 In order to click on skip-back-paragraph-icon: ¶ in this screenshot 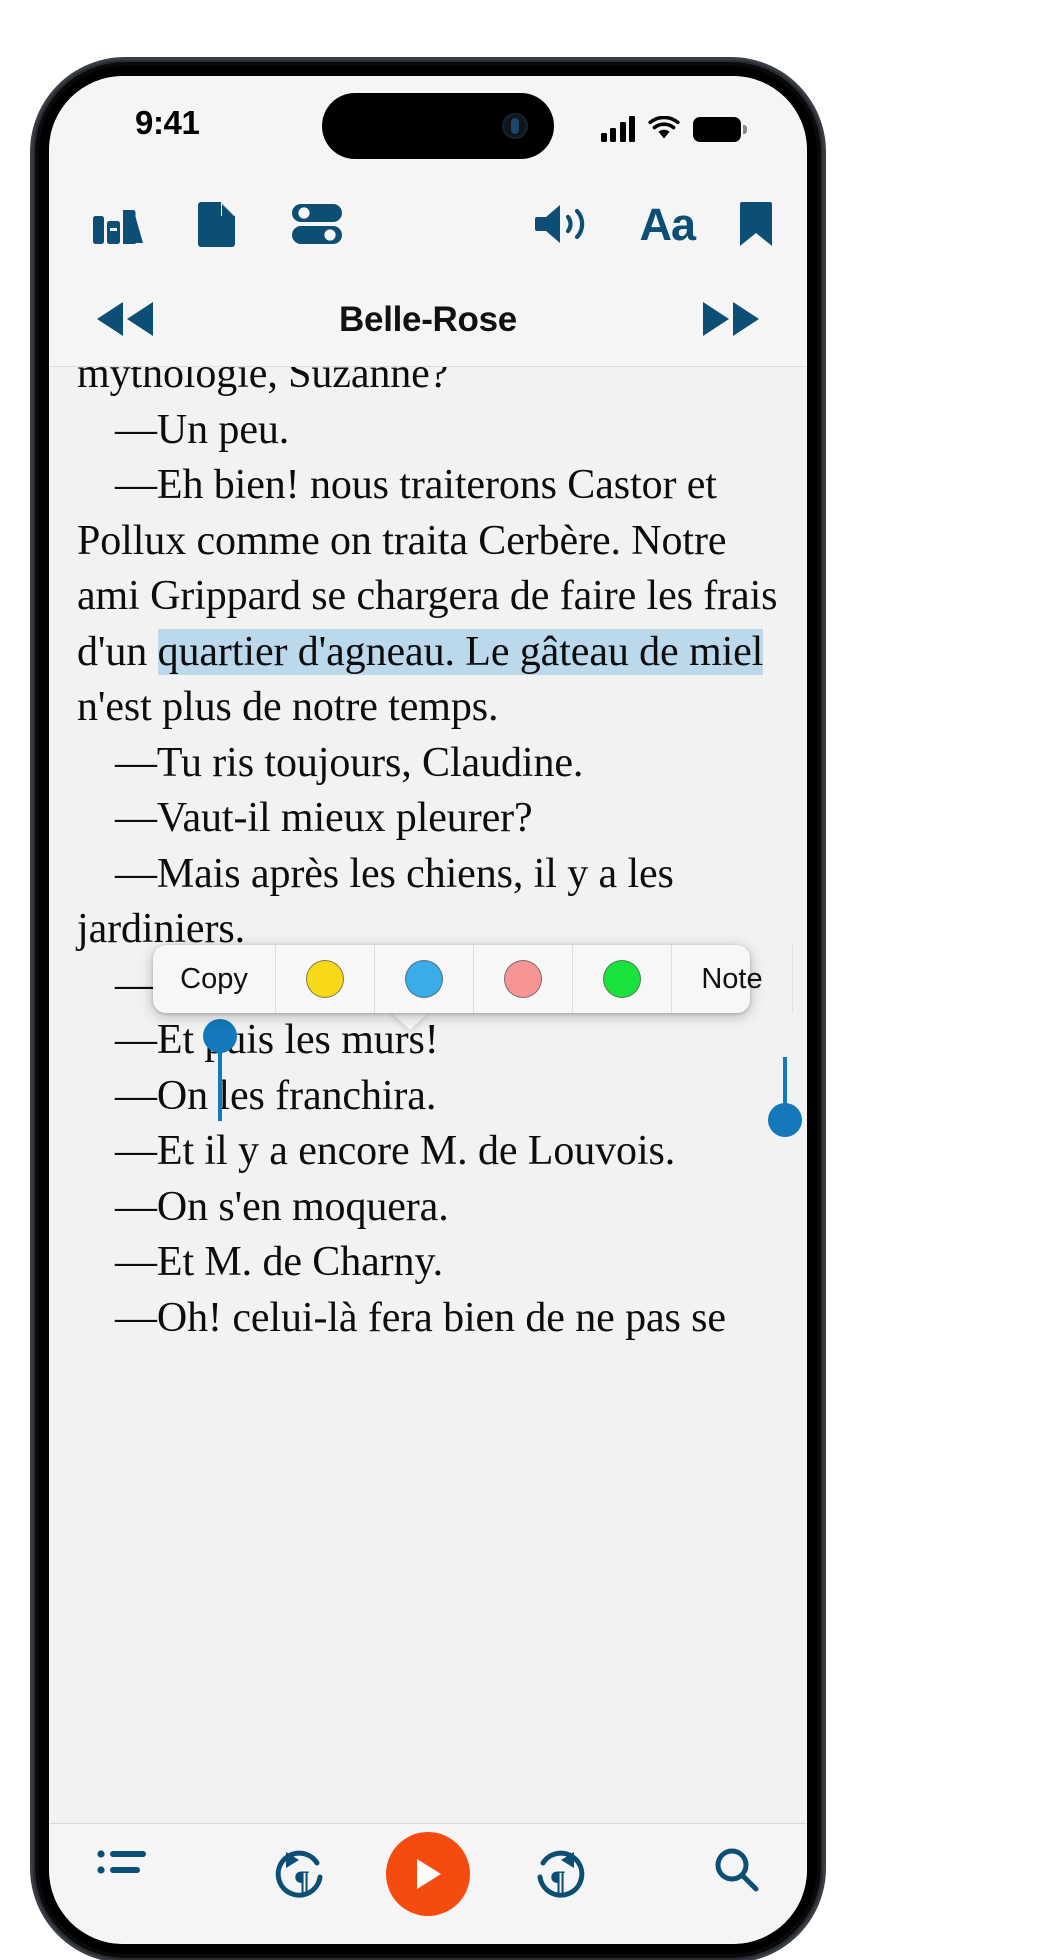, I will do `click(302, 1877)`.